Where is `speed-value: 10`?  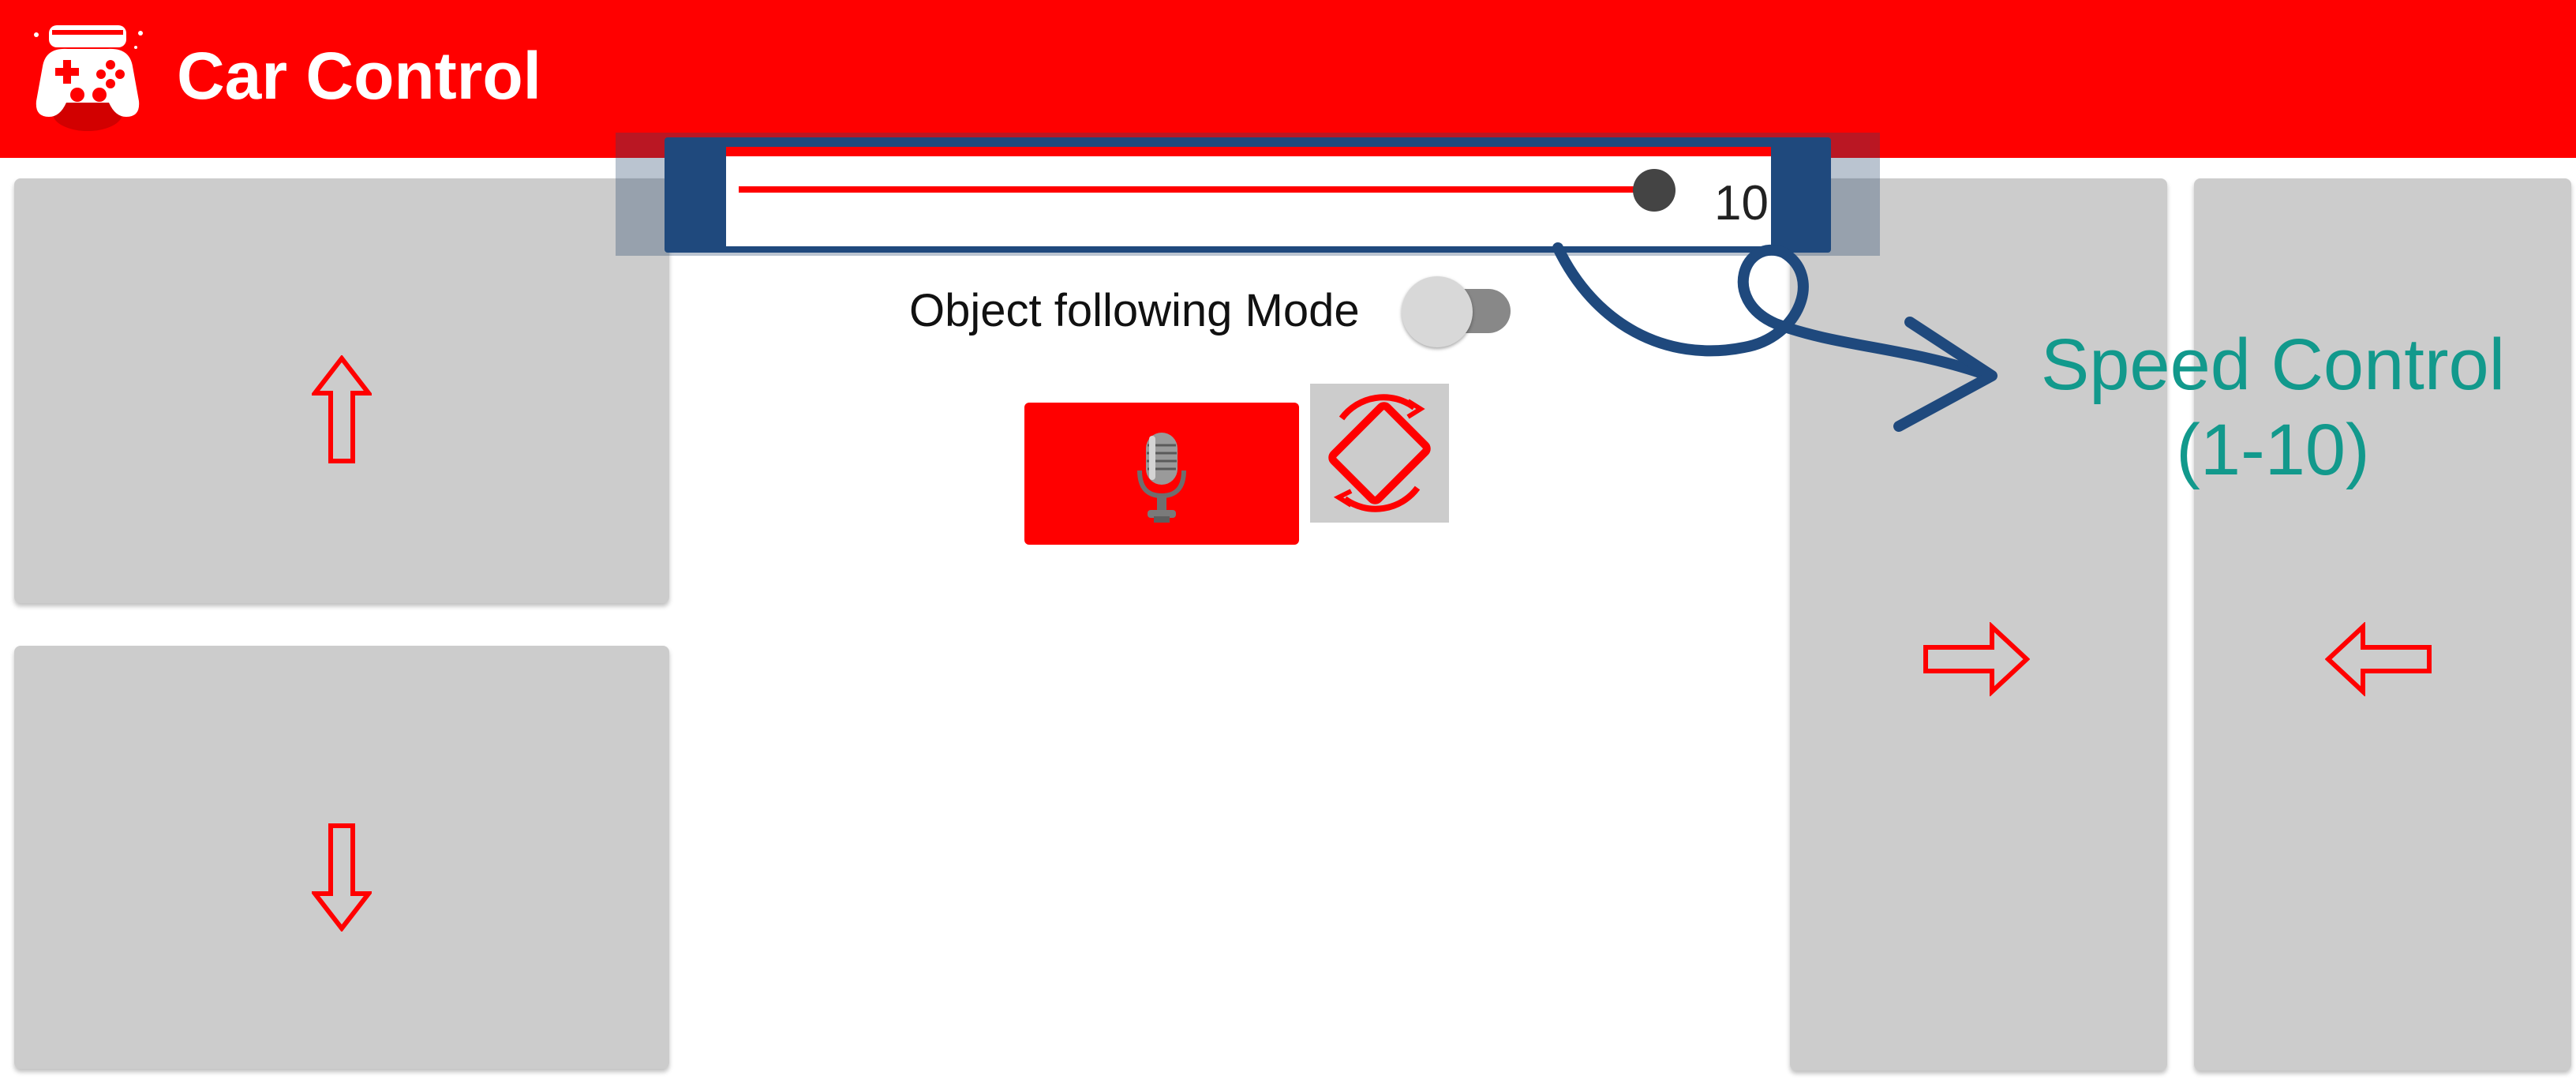
speed-value: 10 is located at coordinates (1741, 203).